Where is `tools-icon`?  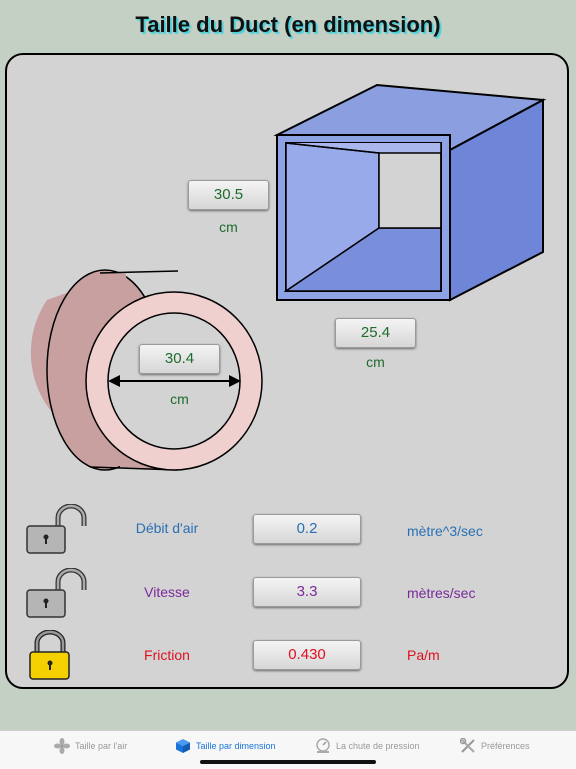
tools-icon is located at coordinates (467, 745).